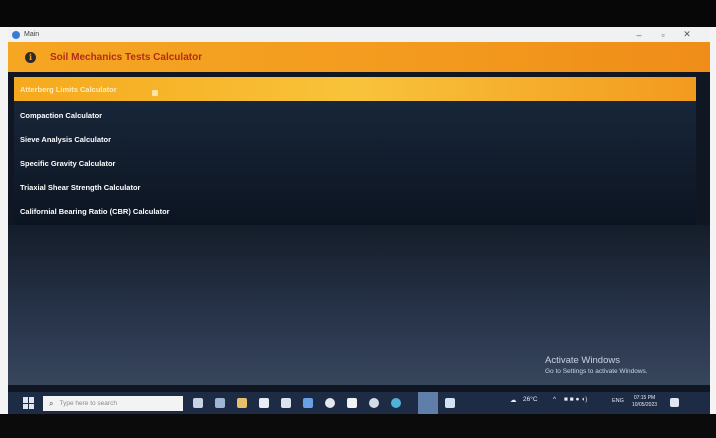  I want to click on watermark-title: Activate Windows, so click(582, 360).